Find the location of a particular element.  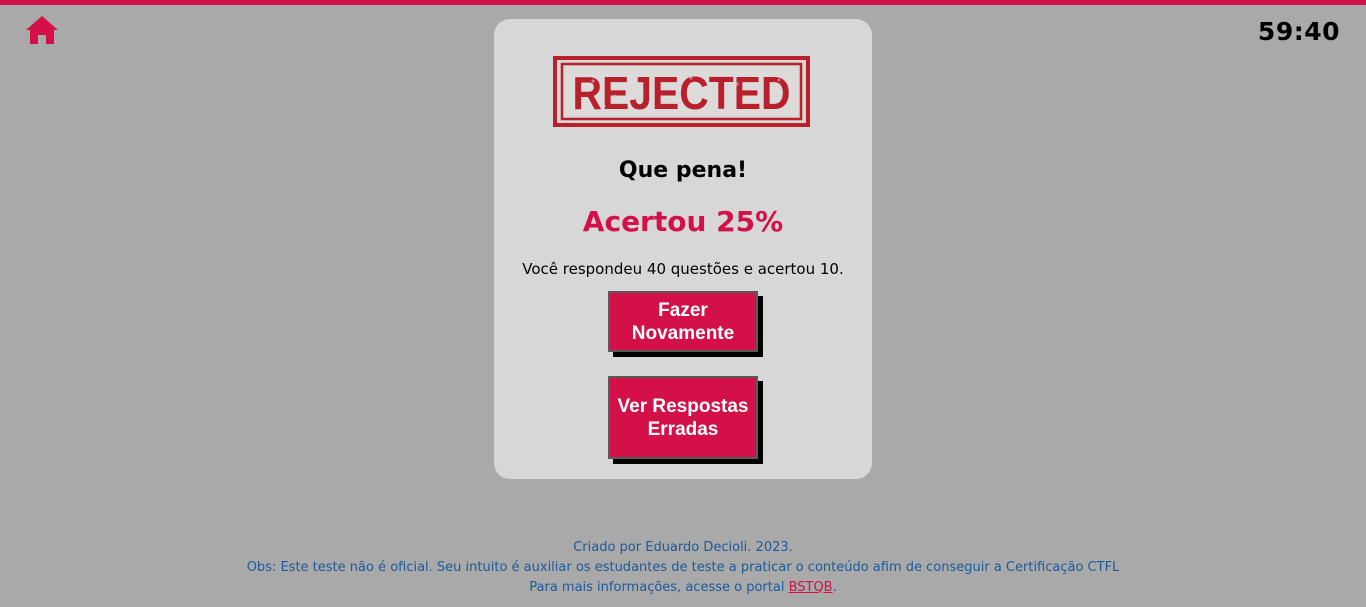

rejected-stamp-image: REJECTED is located at coordinates (681, 91).